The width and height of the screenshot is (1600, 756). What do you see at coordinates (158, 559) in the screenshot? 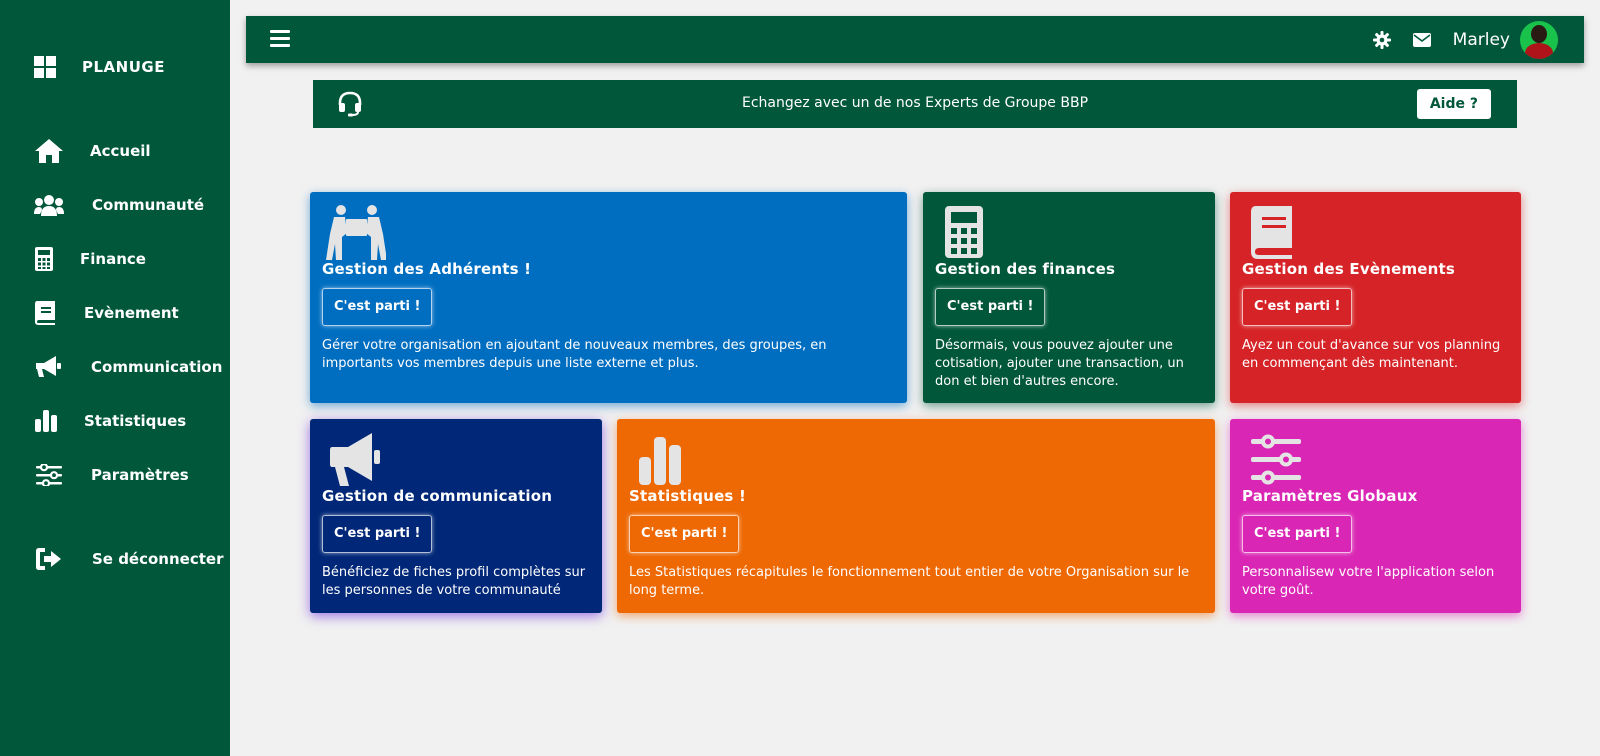
I see `sidebar-item-label: Se déconnecter` at bounding box center [158, 559].